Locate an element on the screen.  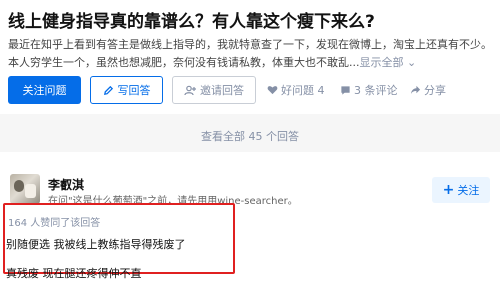
follow-author-label: 关注 is located at coordinates (468, 190).